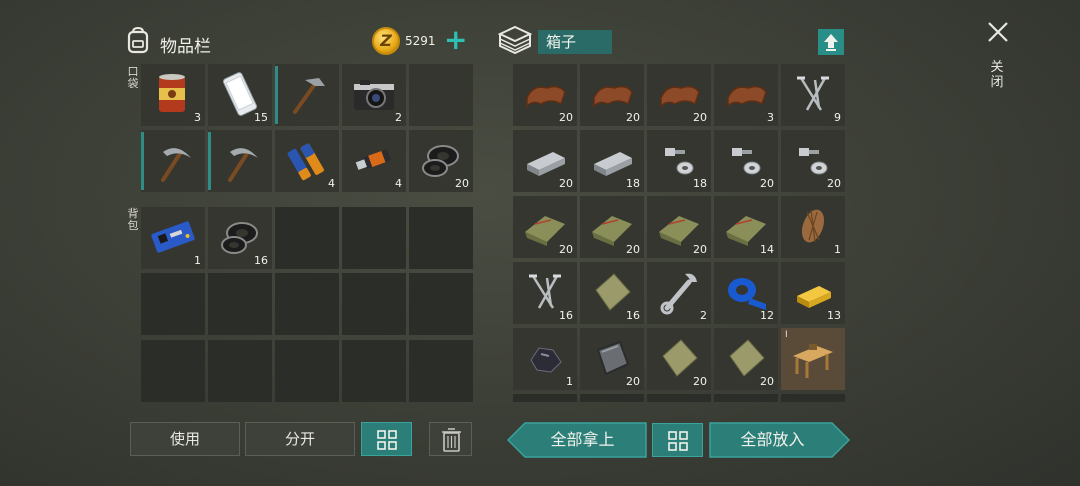  What do you see at coordinates (240, 95) in the screenshot?
I see `pocket-slot: 15` at bounding box center [240, 95].